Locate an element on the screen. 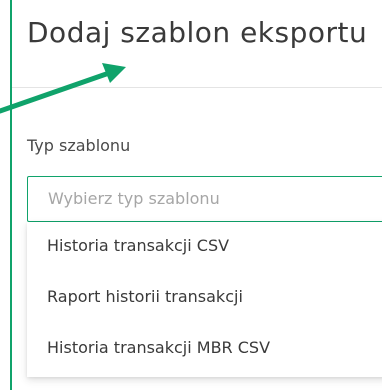 The width and height of the screenshot is (382, 390). dropdown-option-label: Historia transakcji CSV is located at coordinates (138, 245).